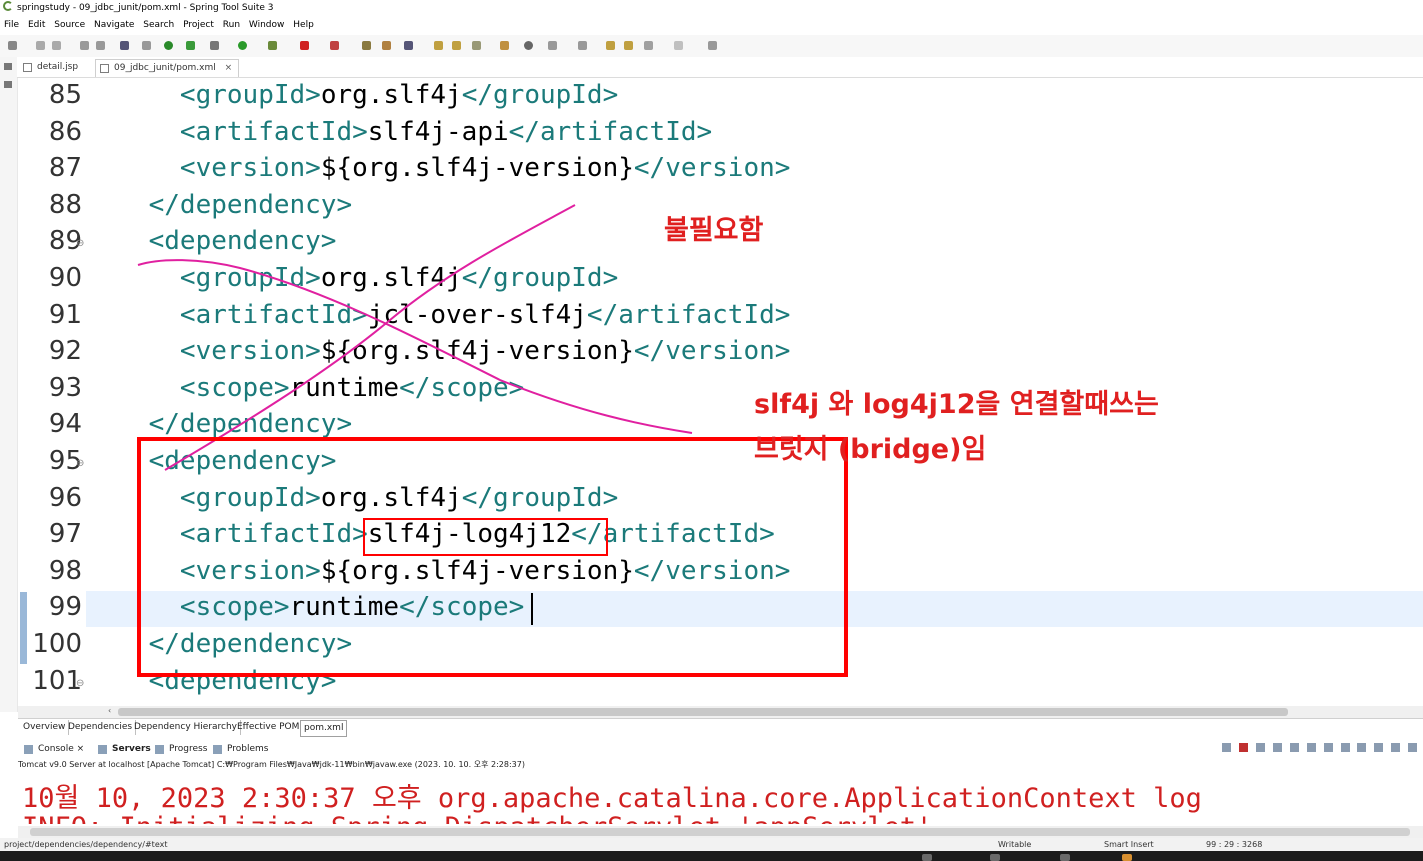 This screenshot has width=1423, height=861. I want to click on tab-dependencies: Dependencies, so click(101, 727).